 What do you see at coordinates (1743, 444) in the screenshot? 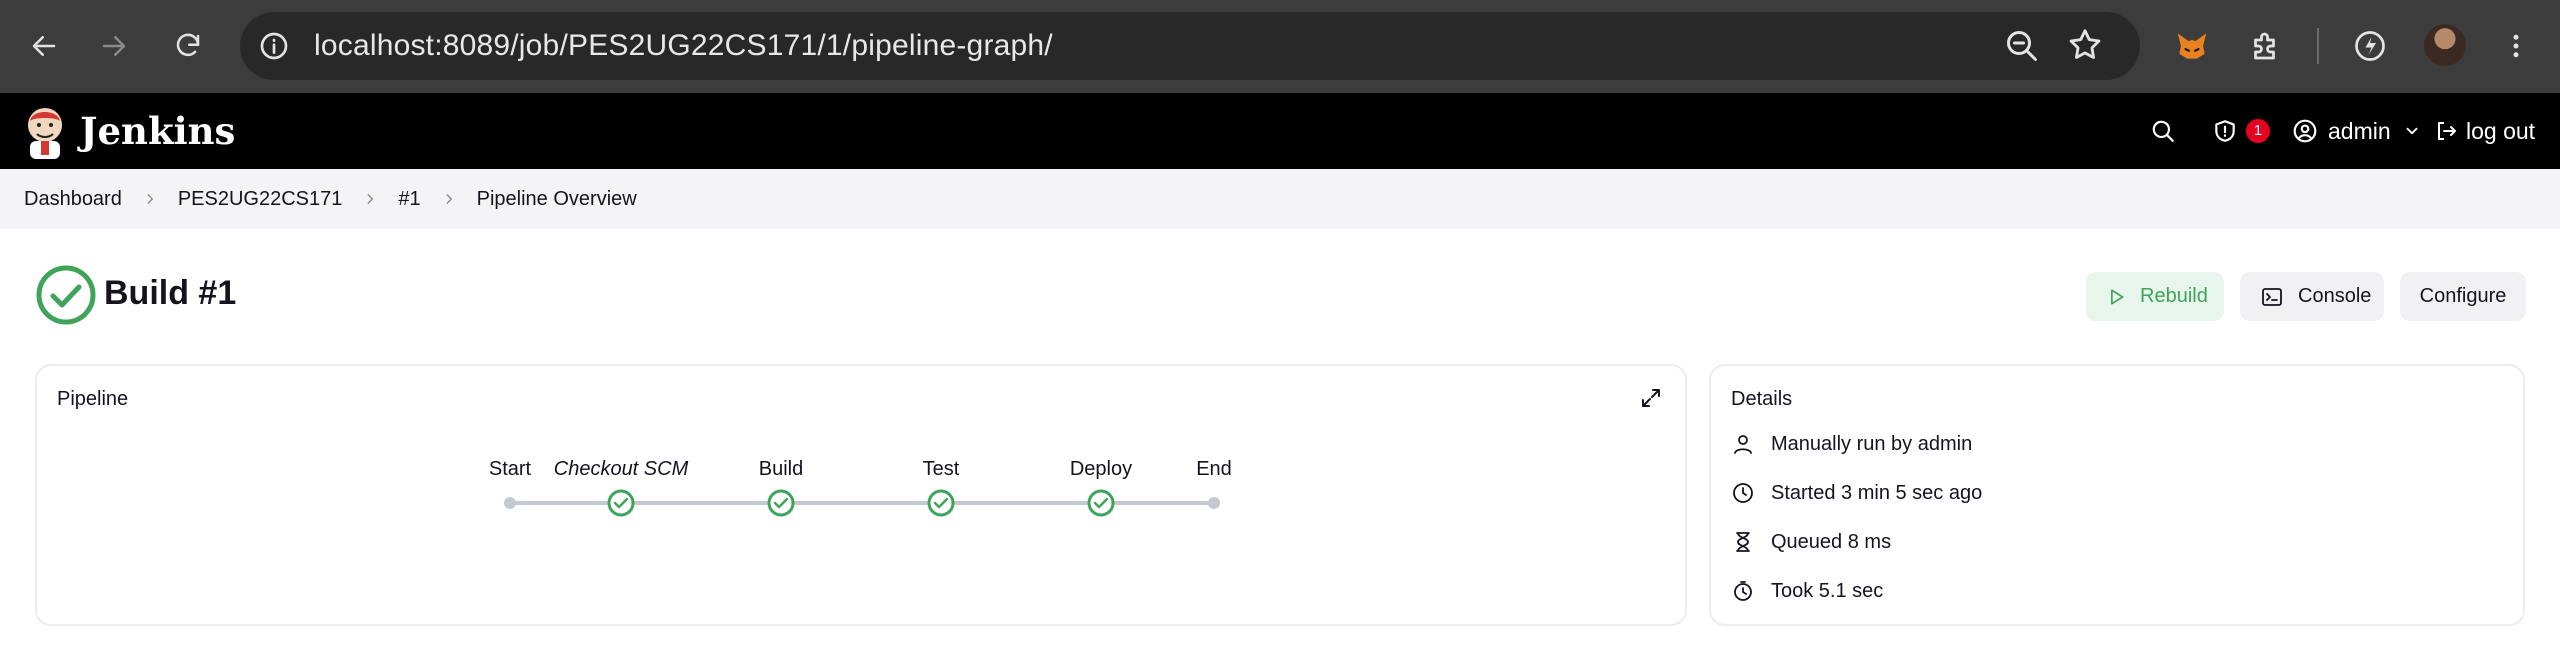
I see `user-icon` at bounding box center [1743, 444].